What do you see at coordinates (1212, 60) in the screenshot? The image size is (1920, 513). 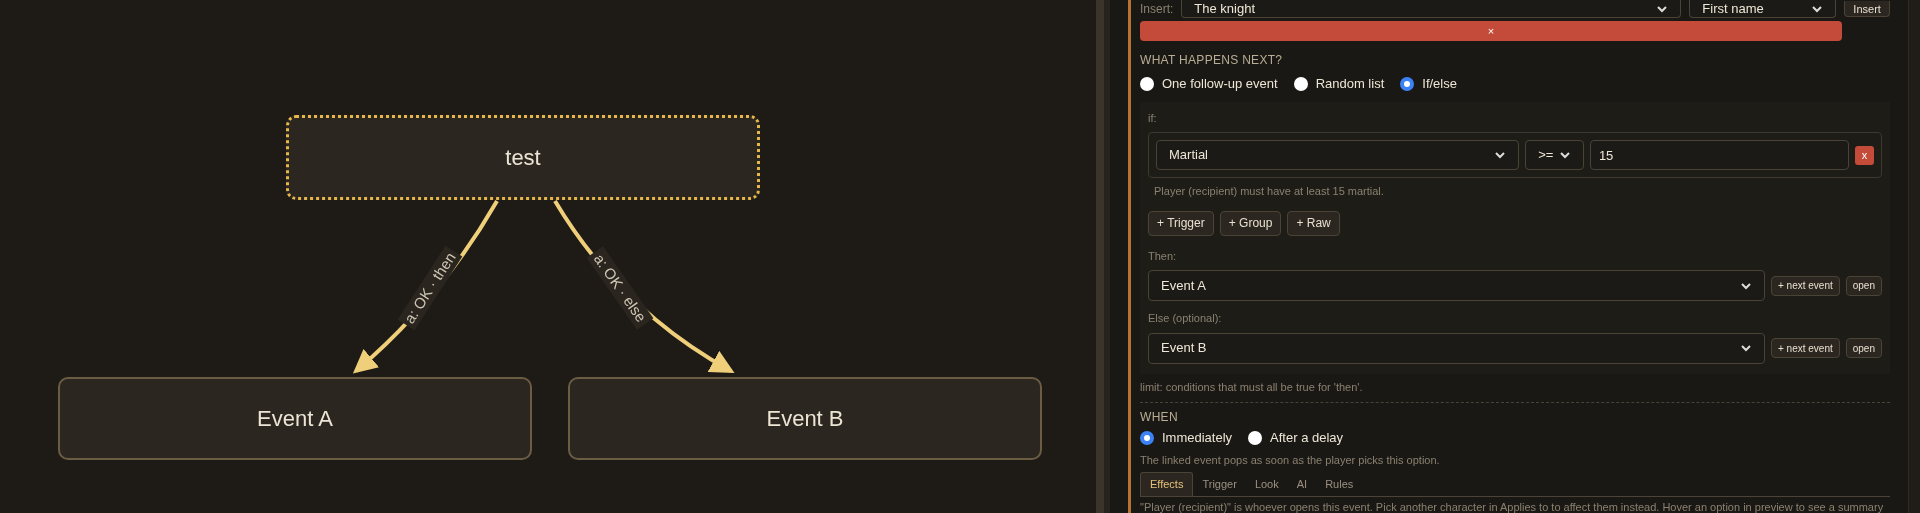 I see `section-heading: WHAT HAPPENS NEXT?` at bounding box center [1212, 60].